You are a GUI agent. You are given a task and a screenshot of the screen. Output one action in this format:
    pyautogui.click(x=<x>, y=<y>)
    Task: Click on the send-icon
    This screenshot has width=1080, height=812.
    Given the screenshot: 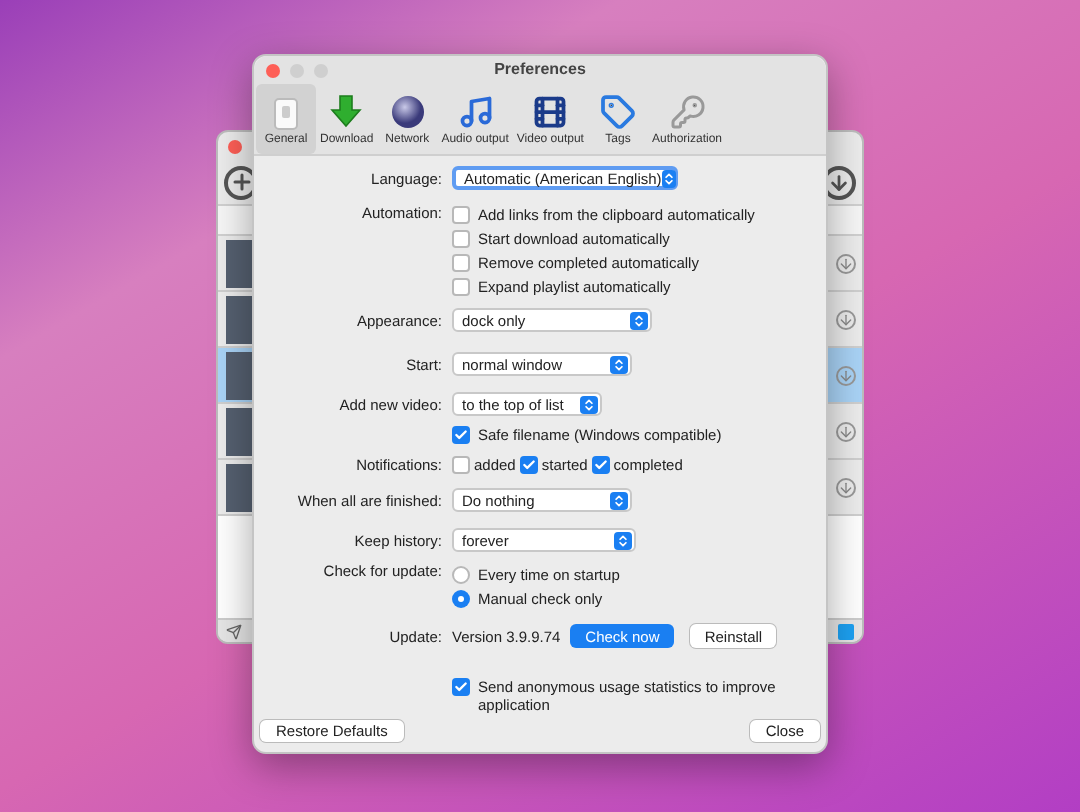 What is the action you would take?
    pyautogui.click(x=234, y=631)
    